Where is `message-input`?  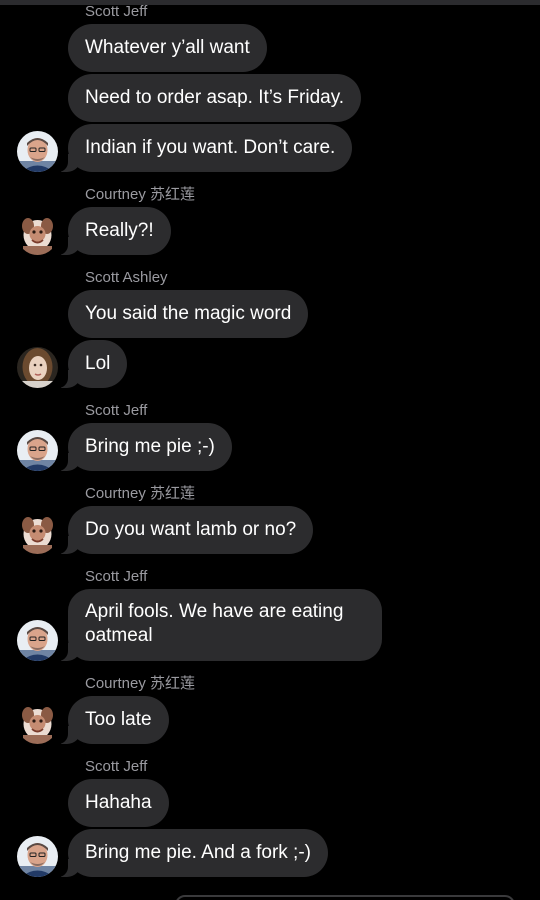 message-input is located at coordinates (345, 897).